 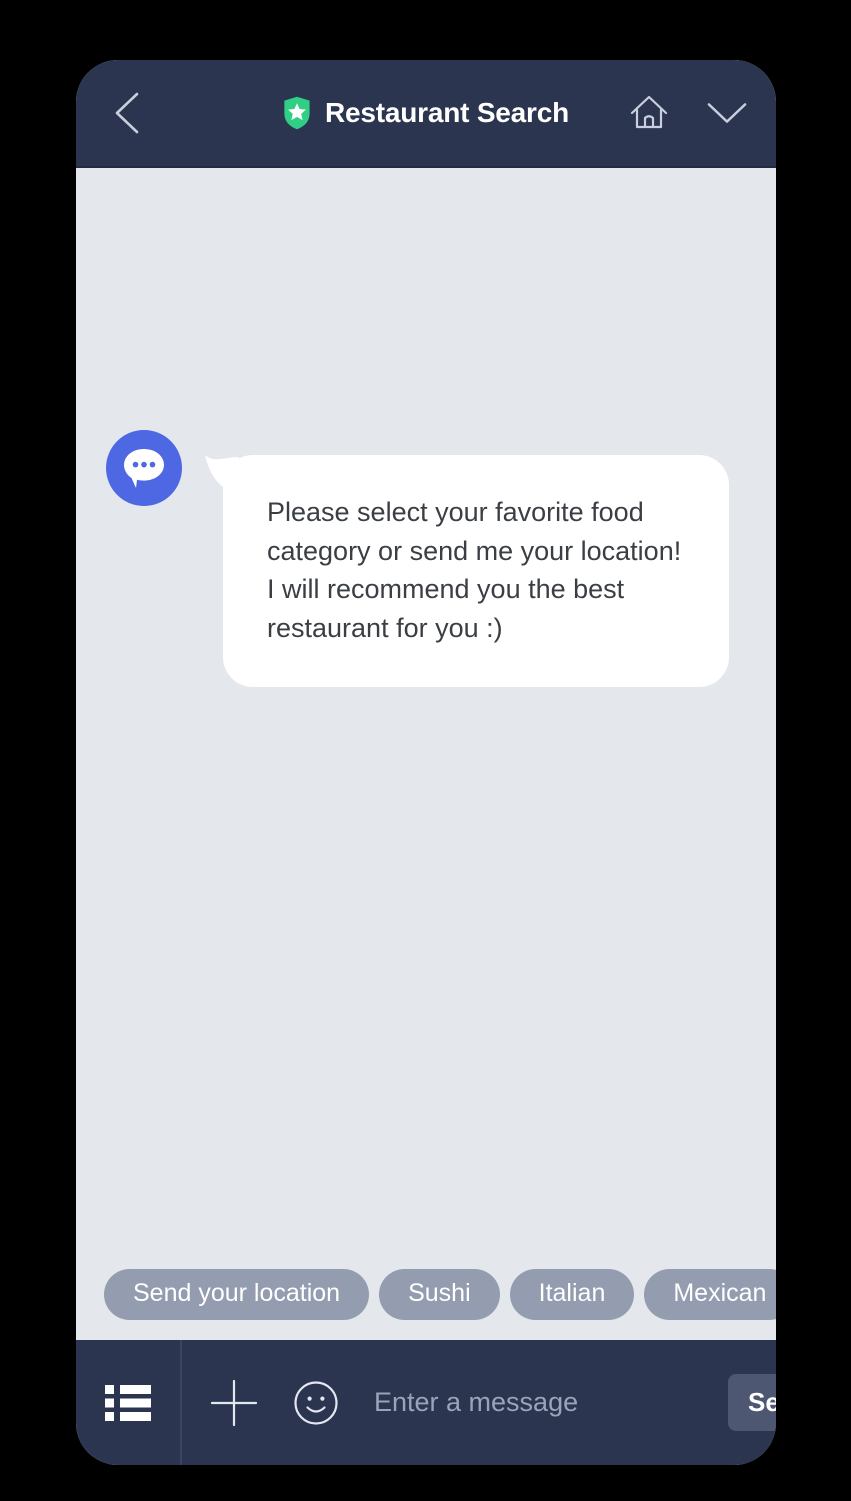 I want to click on emoji-button, so click(x=316, y=1403).